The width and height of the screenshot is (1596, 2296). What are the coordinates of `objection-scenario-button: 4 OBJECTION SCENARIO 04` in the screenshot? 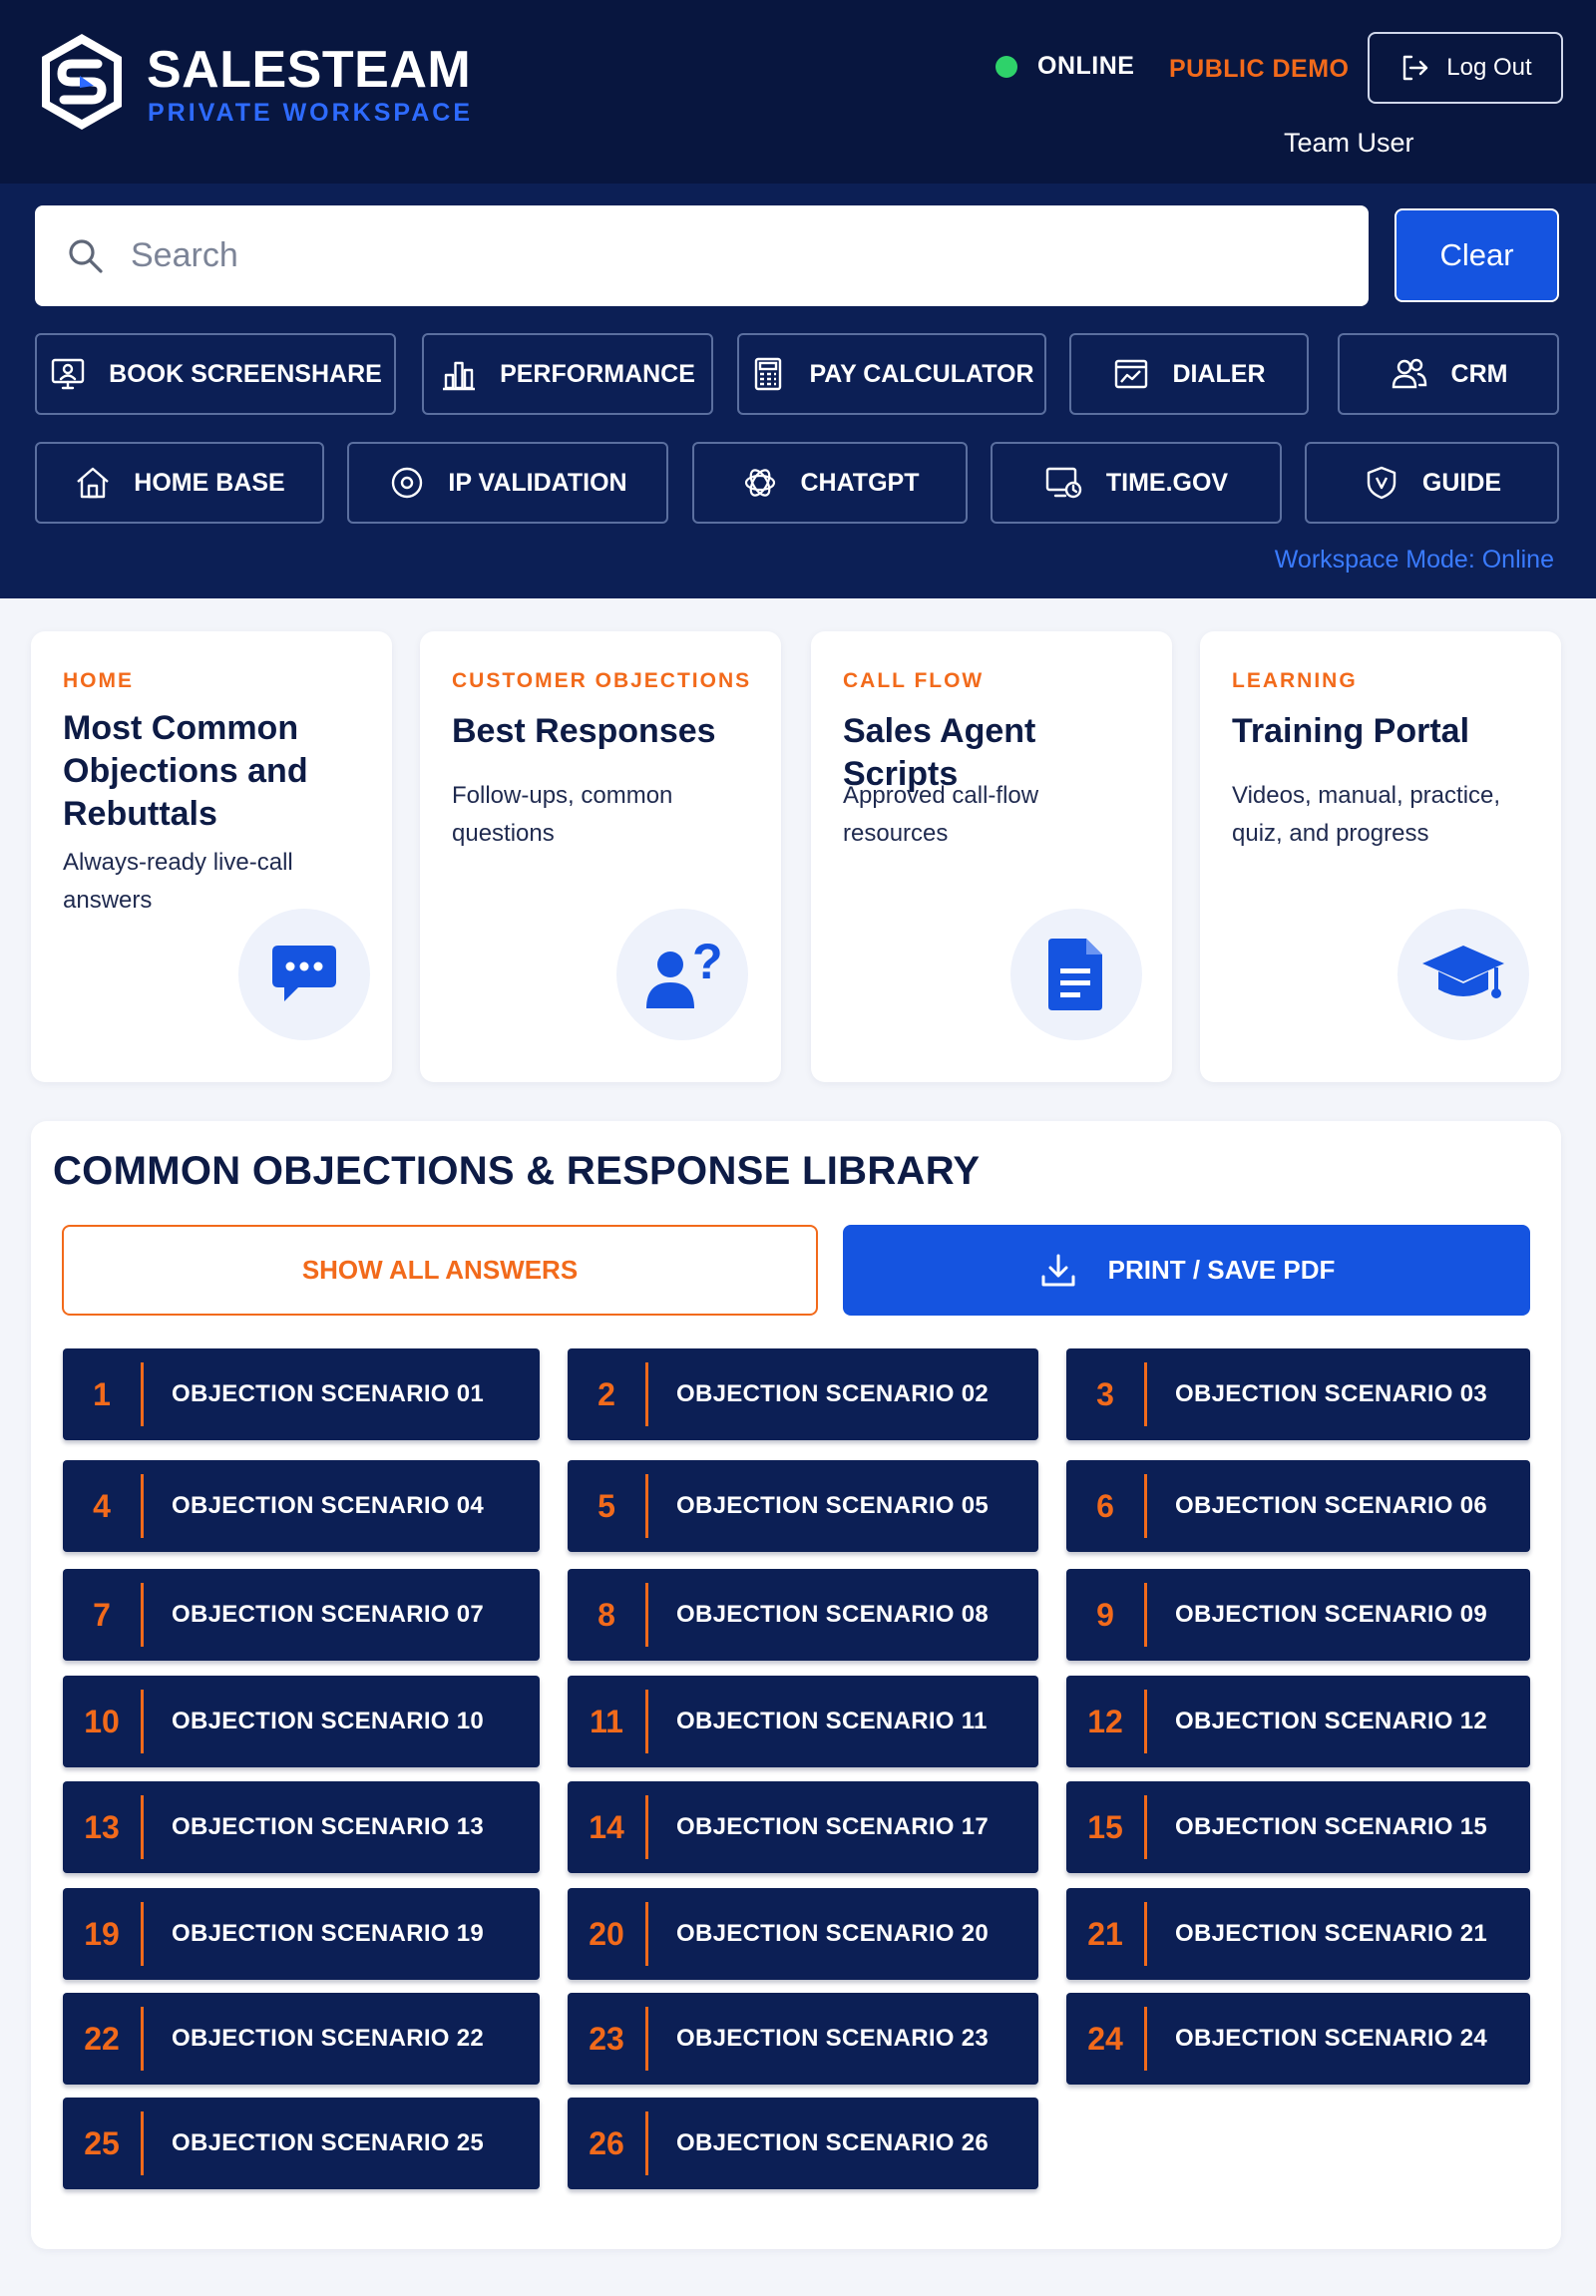 It's located at (301, 1506).